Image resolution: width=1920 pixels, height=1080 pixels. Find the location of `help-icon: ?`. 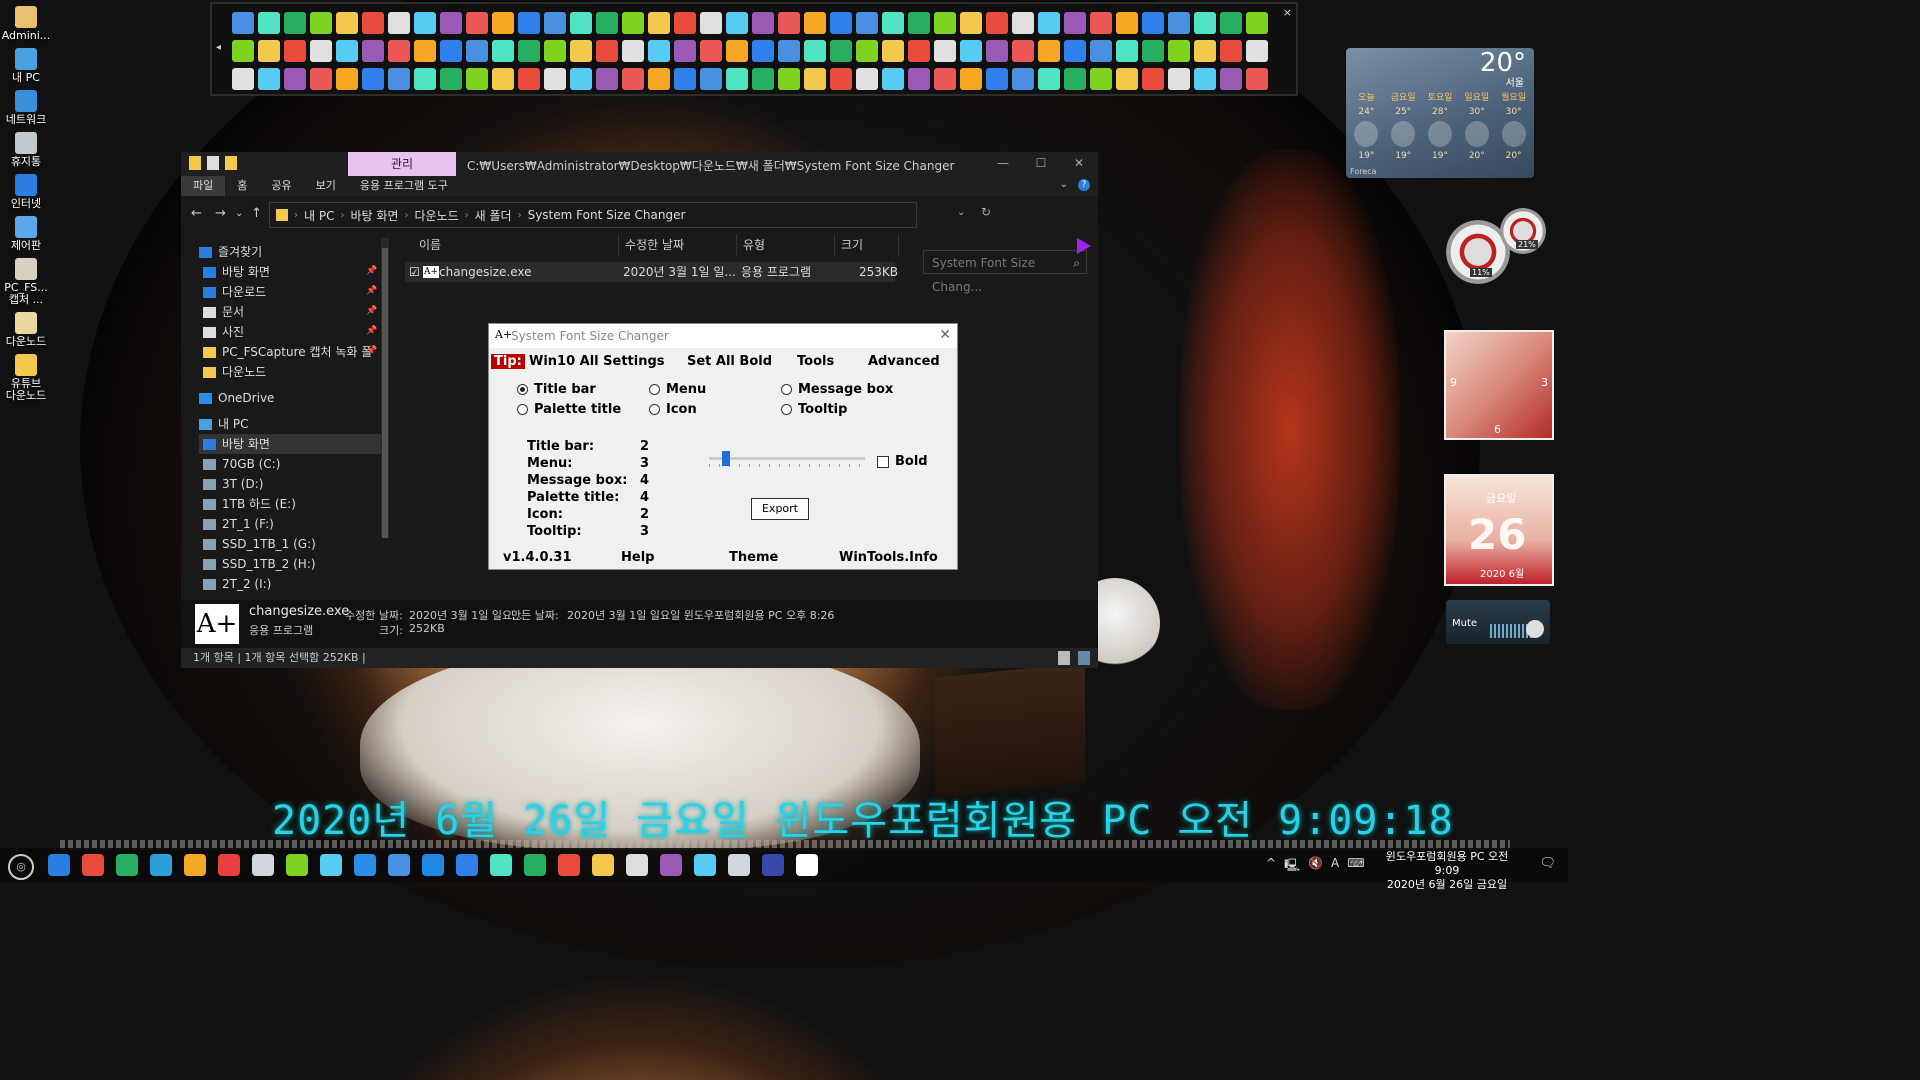

help-icon: ? is located at coordinates (1084, 185).